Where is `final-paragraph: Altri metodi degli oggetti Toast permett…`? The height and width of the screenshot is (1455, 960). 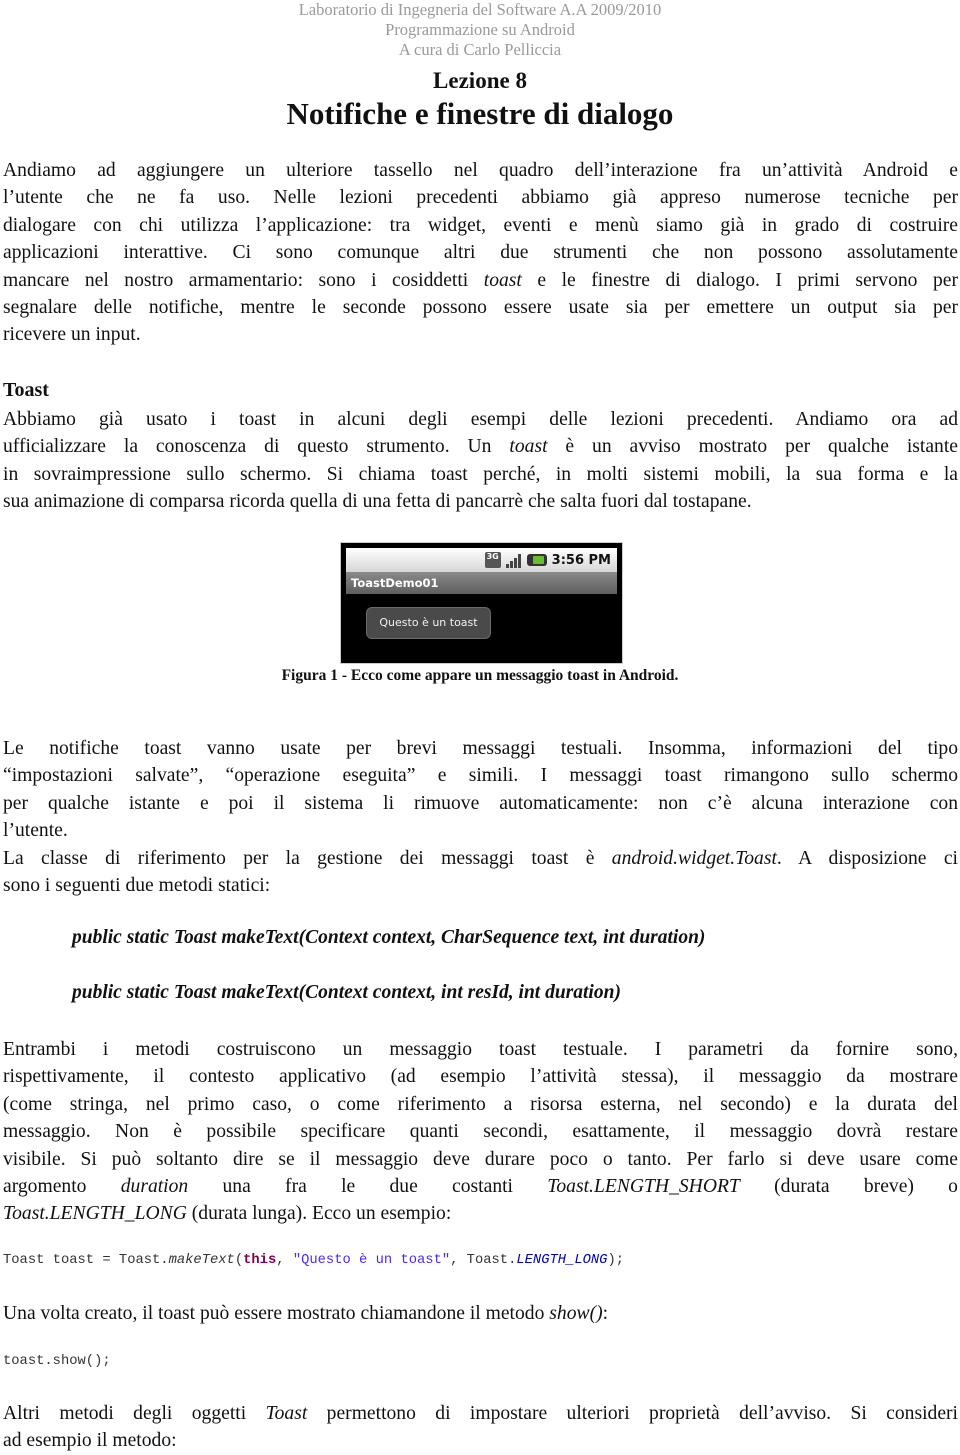
final-paragraph: Altri metodi degli oggetti Toast permett… is located at coordinates (480, 1427).